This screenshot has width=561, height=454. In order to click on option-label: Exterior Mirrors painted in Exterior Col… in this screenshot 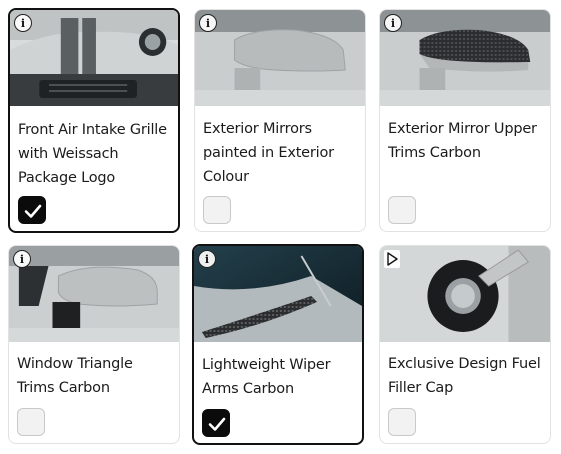, I will do `click(268, 153)`.